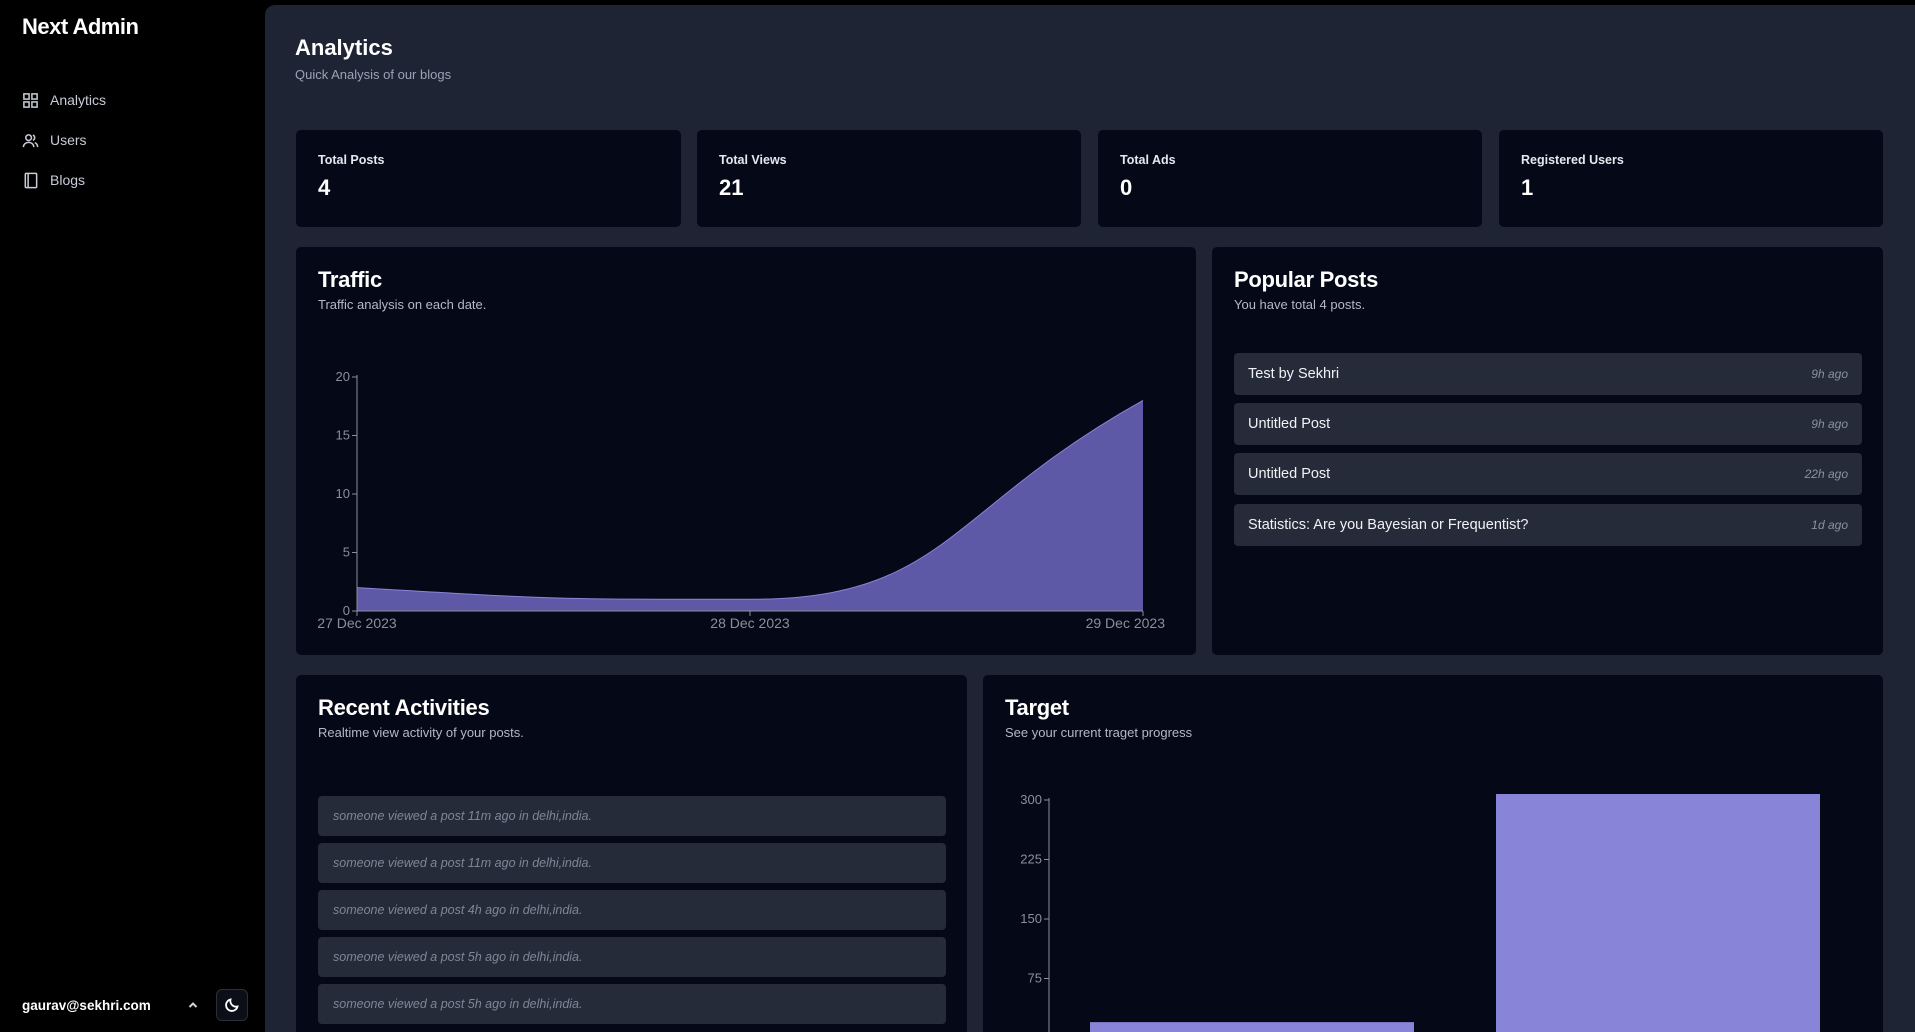 The image size is (1915, 1032). I want to click on chevron-up-icon, so click(193, 1005).